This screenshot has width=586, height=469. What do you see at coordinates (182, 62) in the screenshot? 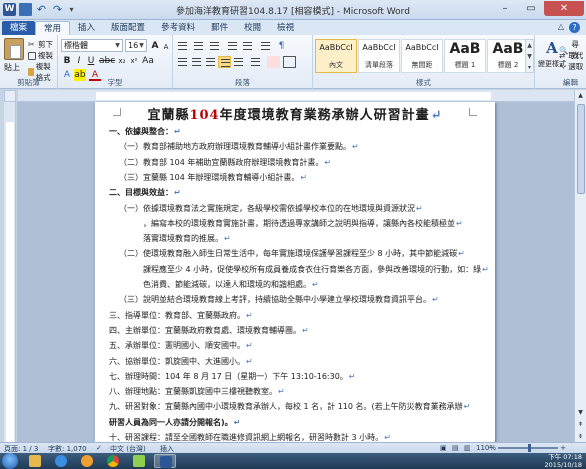
I see `align-left-icon` at bounding box center [182, 62].